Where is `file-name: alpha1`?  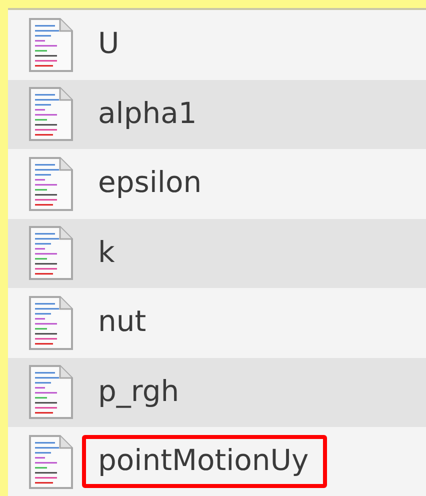 file-name: alpha1 is located at coordinates (147, 113).